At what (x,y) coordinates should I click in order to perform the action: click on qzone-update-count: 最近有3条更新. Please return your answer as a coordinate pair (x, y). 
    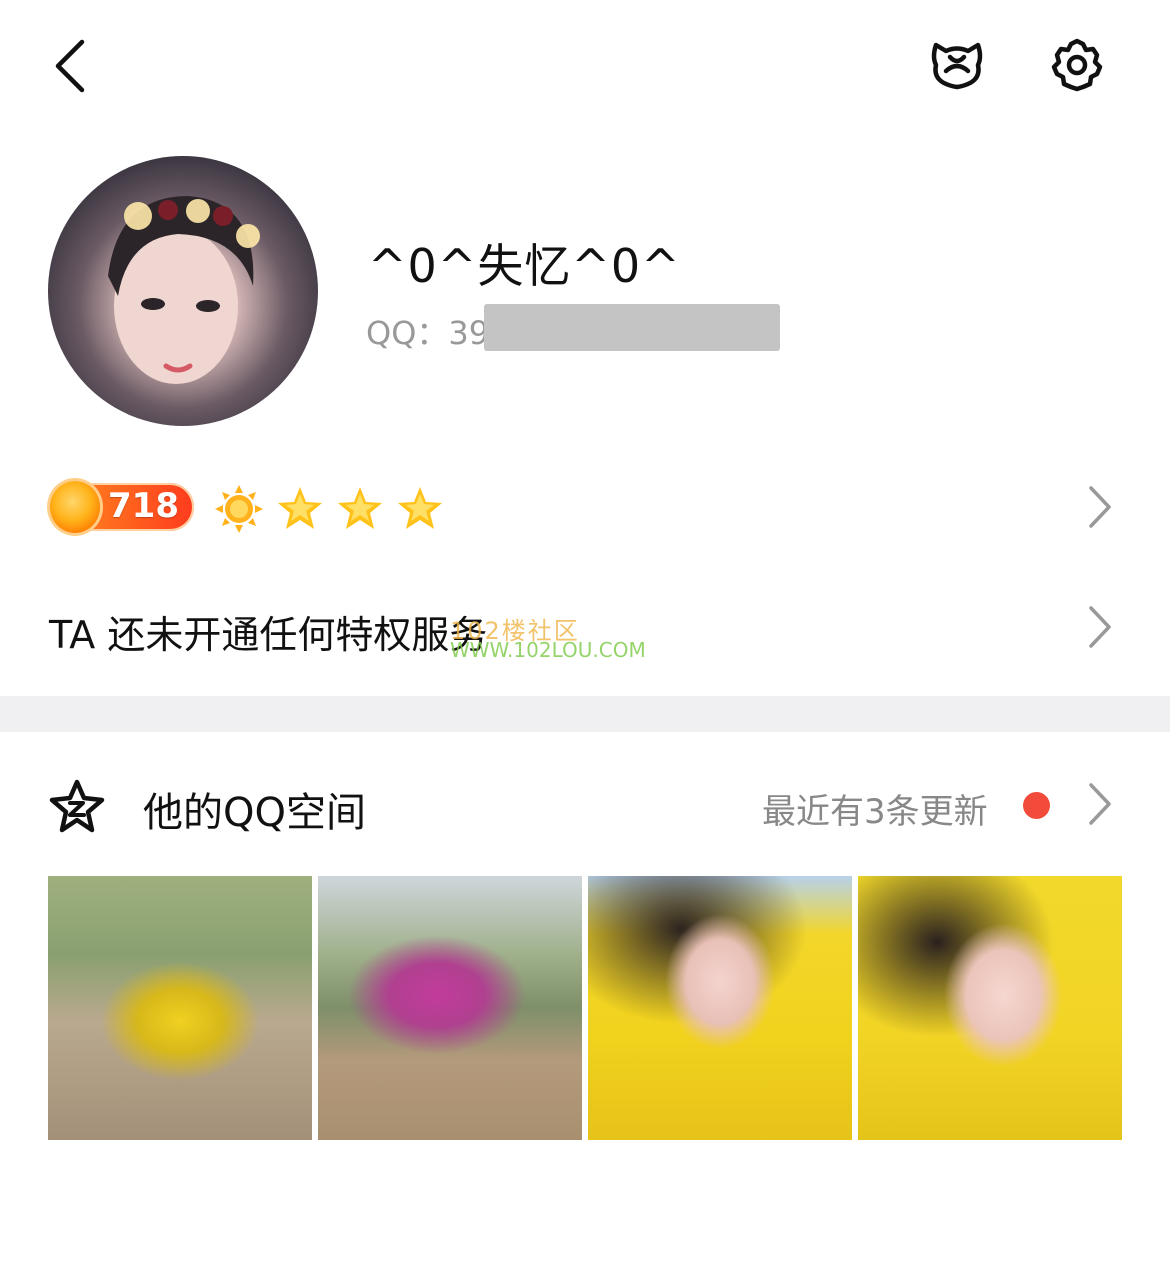
    Looking at the image, I should click on (875, 812).